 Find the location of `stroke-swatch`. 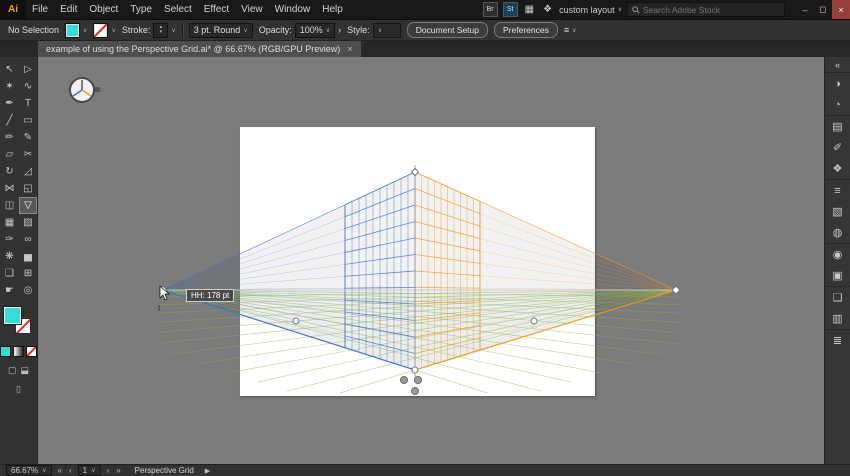

stroke-swatch is located at coordinates (101, 30).